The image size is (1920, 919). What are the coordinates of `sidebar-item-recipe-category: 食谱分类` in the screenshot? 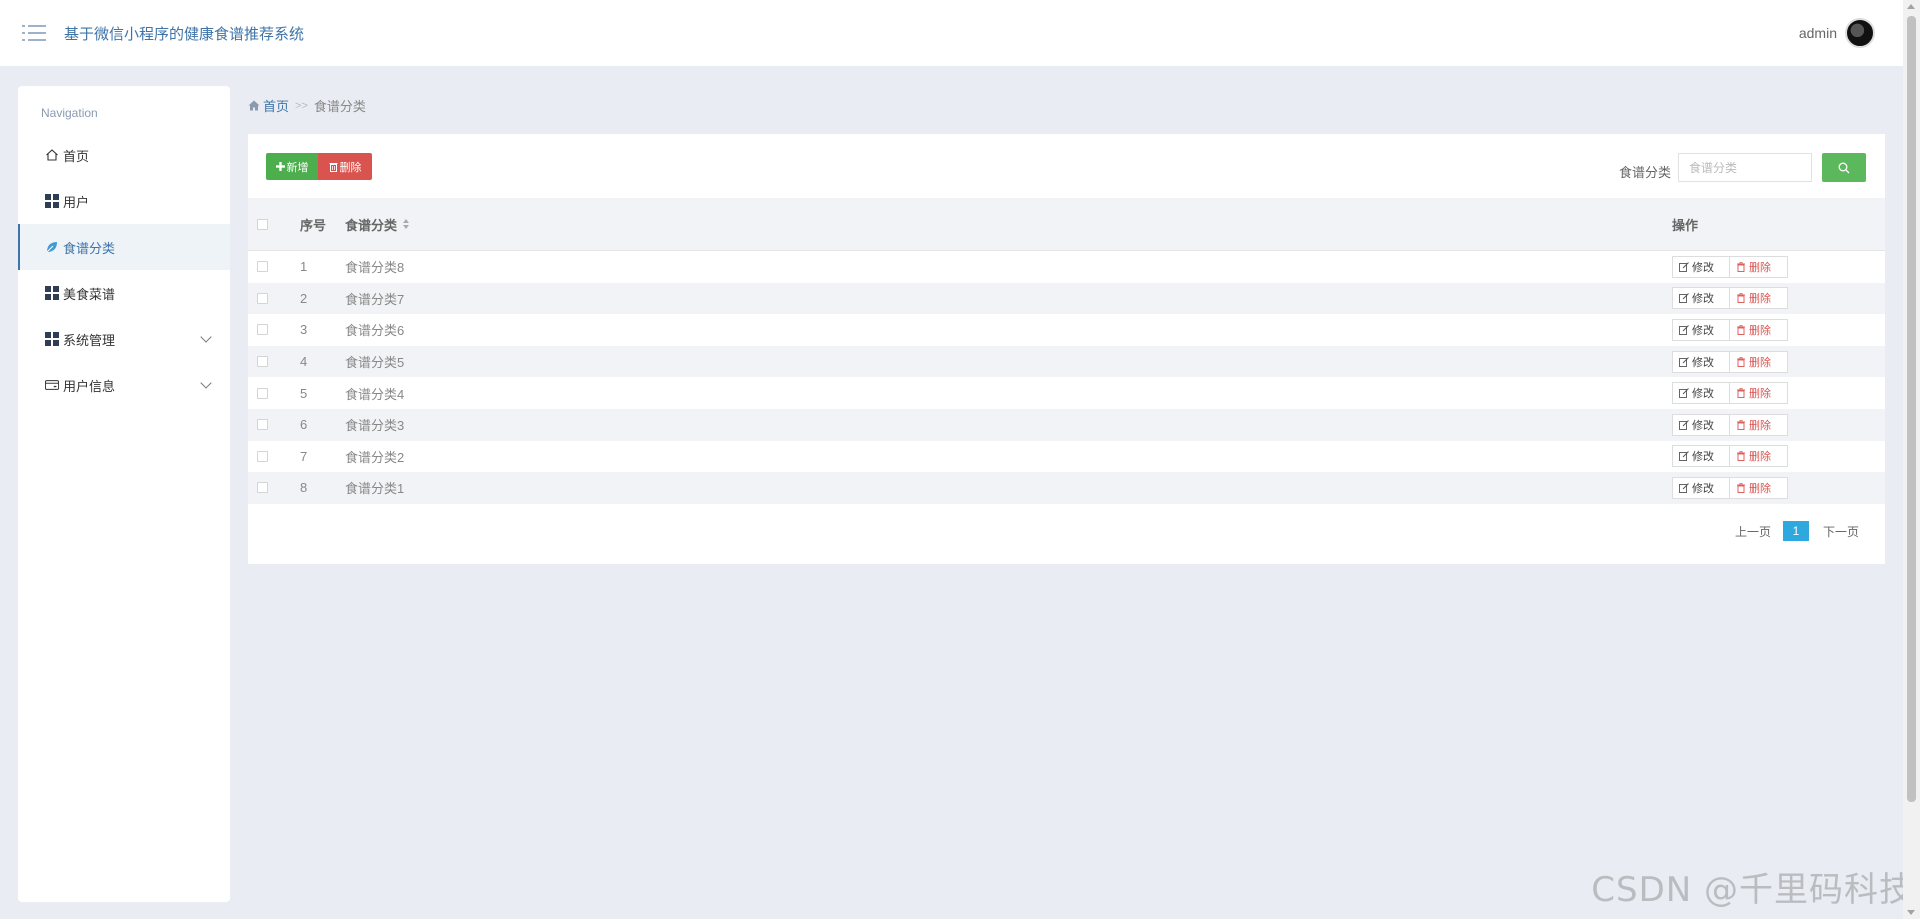 It's located at (124, 247).